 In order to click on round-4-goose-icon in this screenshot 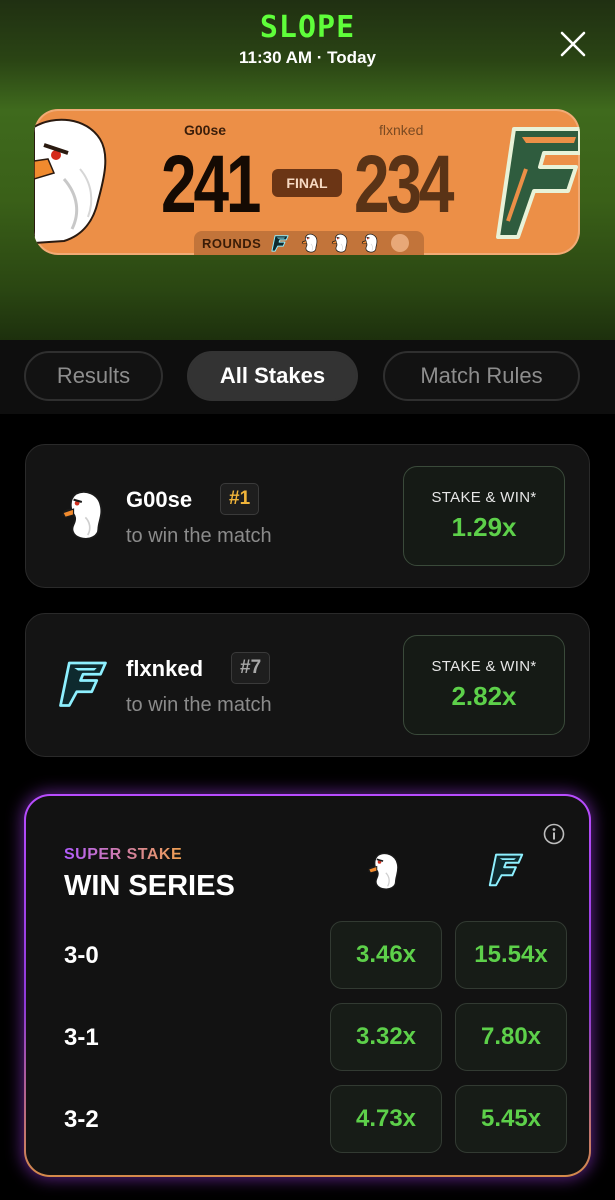, I will do `click(370, 243)`.